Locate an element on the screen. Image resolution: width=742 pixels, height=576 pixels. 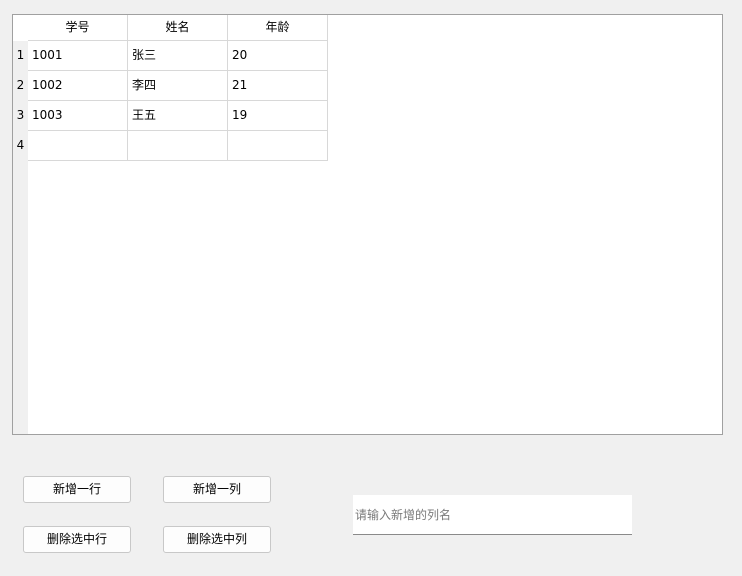
table-cell: 1002 is located at coordinates (78, 86).